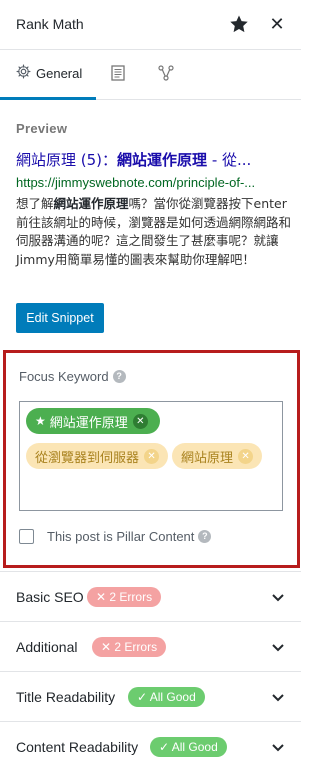  What do you see at coordinates (26, 536) in the screenshot?
I see `pillar-content-checkbox` at bounding box center [26, 536].